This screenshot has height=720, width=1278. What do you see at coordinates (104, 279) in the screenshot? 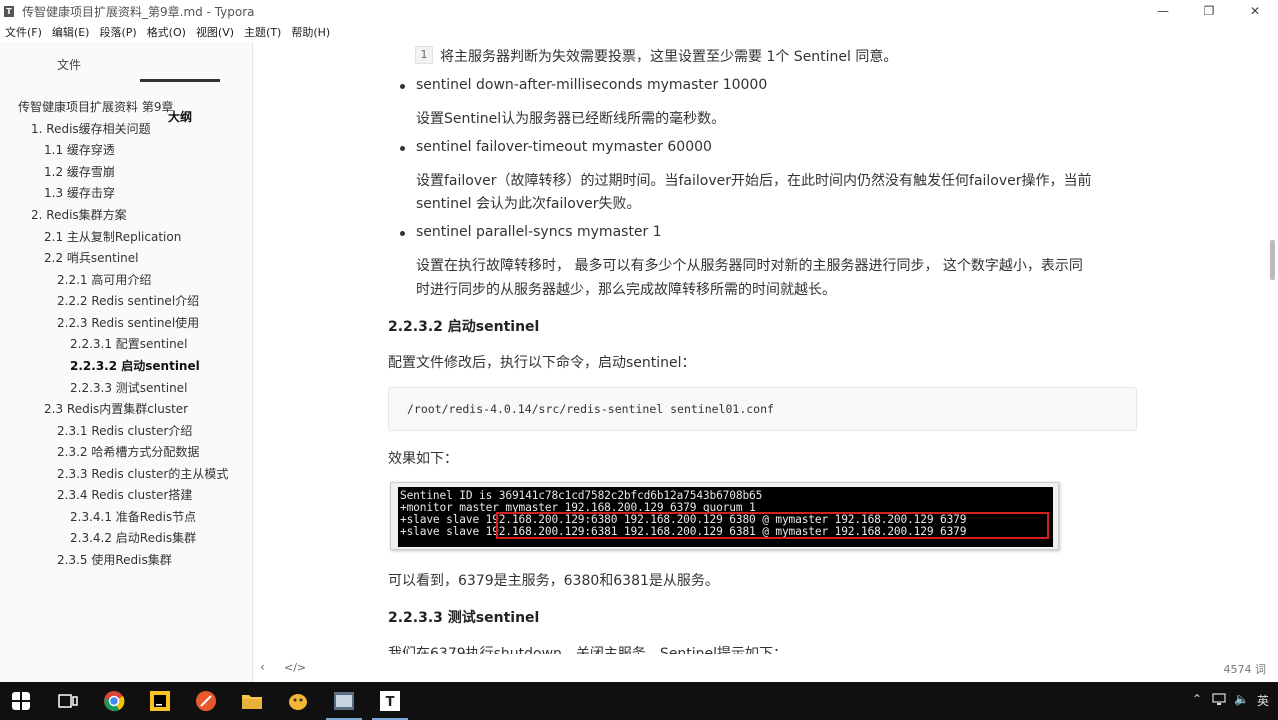
I see `outline-item: 2.2.1 高可用介绍` at bounding box center [104, 279].